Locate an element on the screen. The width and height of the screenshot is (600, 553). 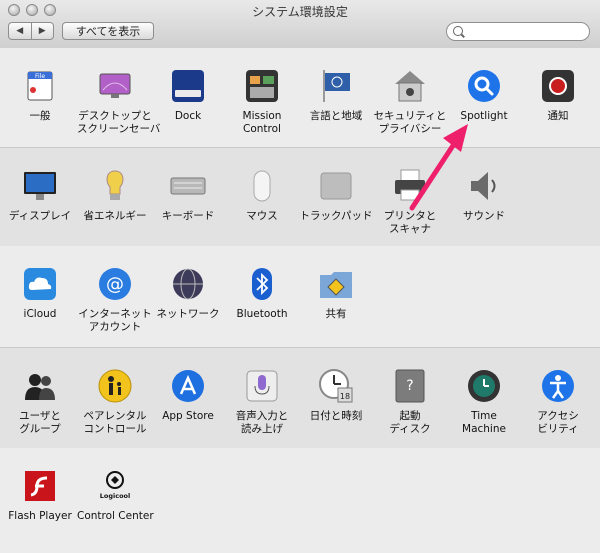
pref-sound: サウンド is located at coordinates (484, 195).